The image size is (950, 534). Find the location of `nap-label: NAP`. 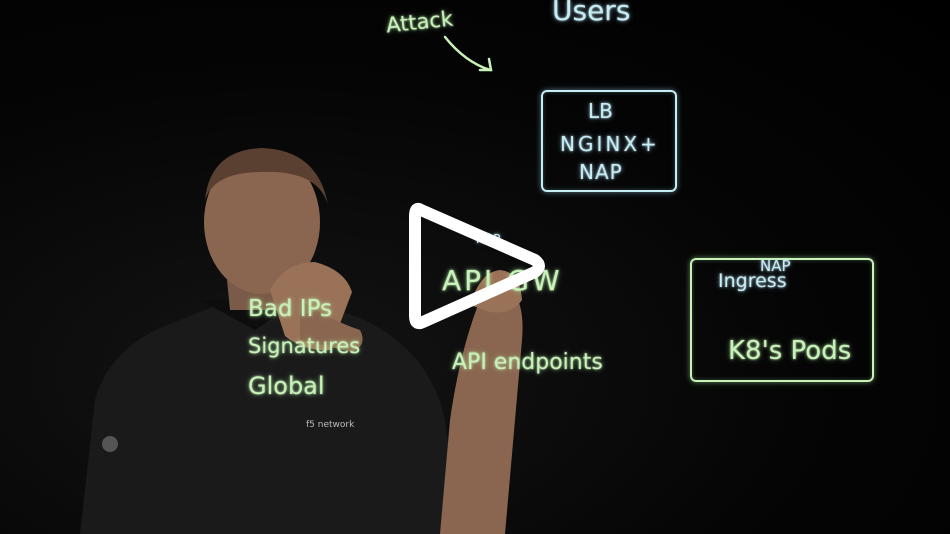

nap-label: NAP is located at coordinates (601, 172).